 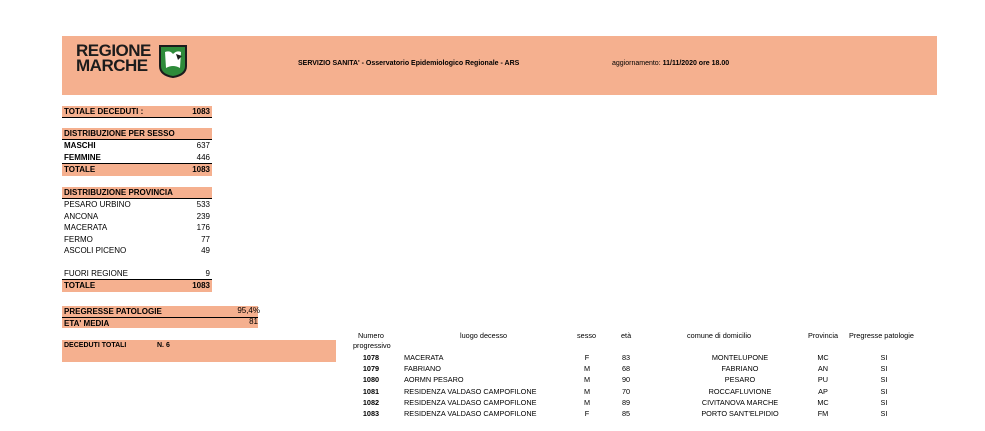 What do you see at coordinates (173, 61) in the screenshot?
I see `regione-marche-emblem-icon` at bounding box center [173, 61].